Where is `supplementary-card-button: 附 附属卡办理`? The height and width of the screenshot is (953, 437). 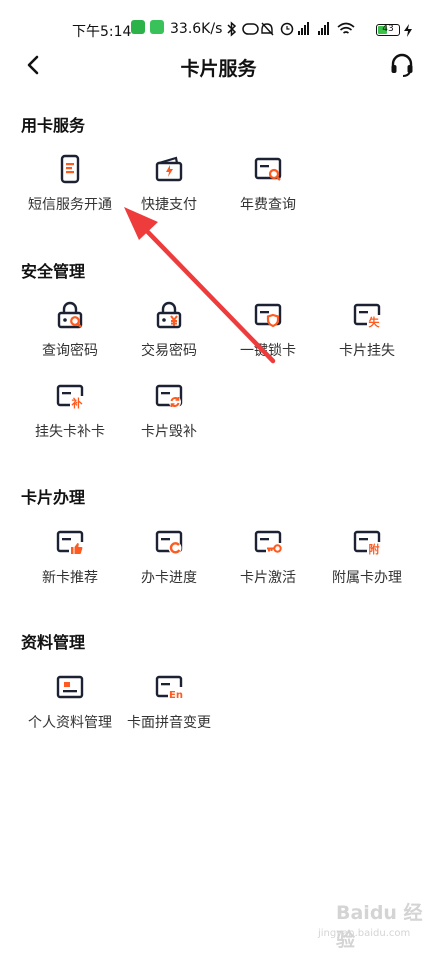
supplementary-card-button: 附 附属卡办理 is located at coordinates (367, 562).